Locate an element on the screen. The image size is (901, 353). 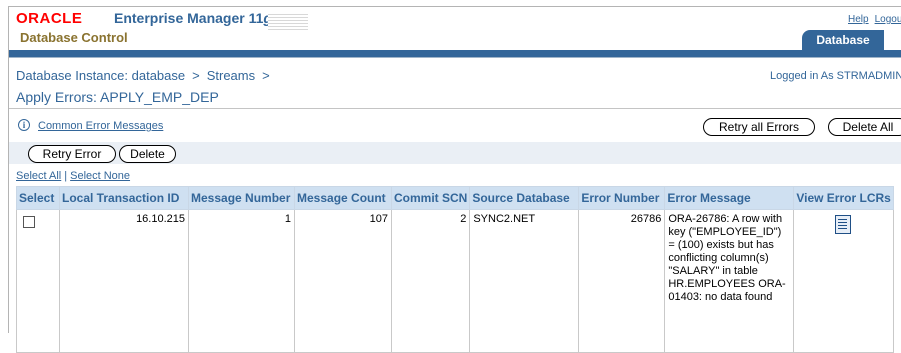
header-bar is located at coordinates (455, 53).